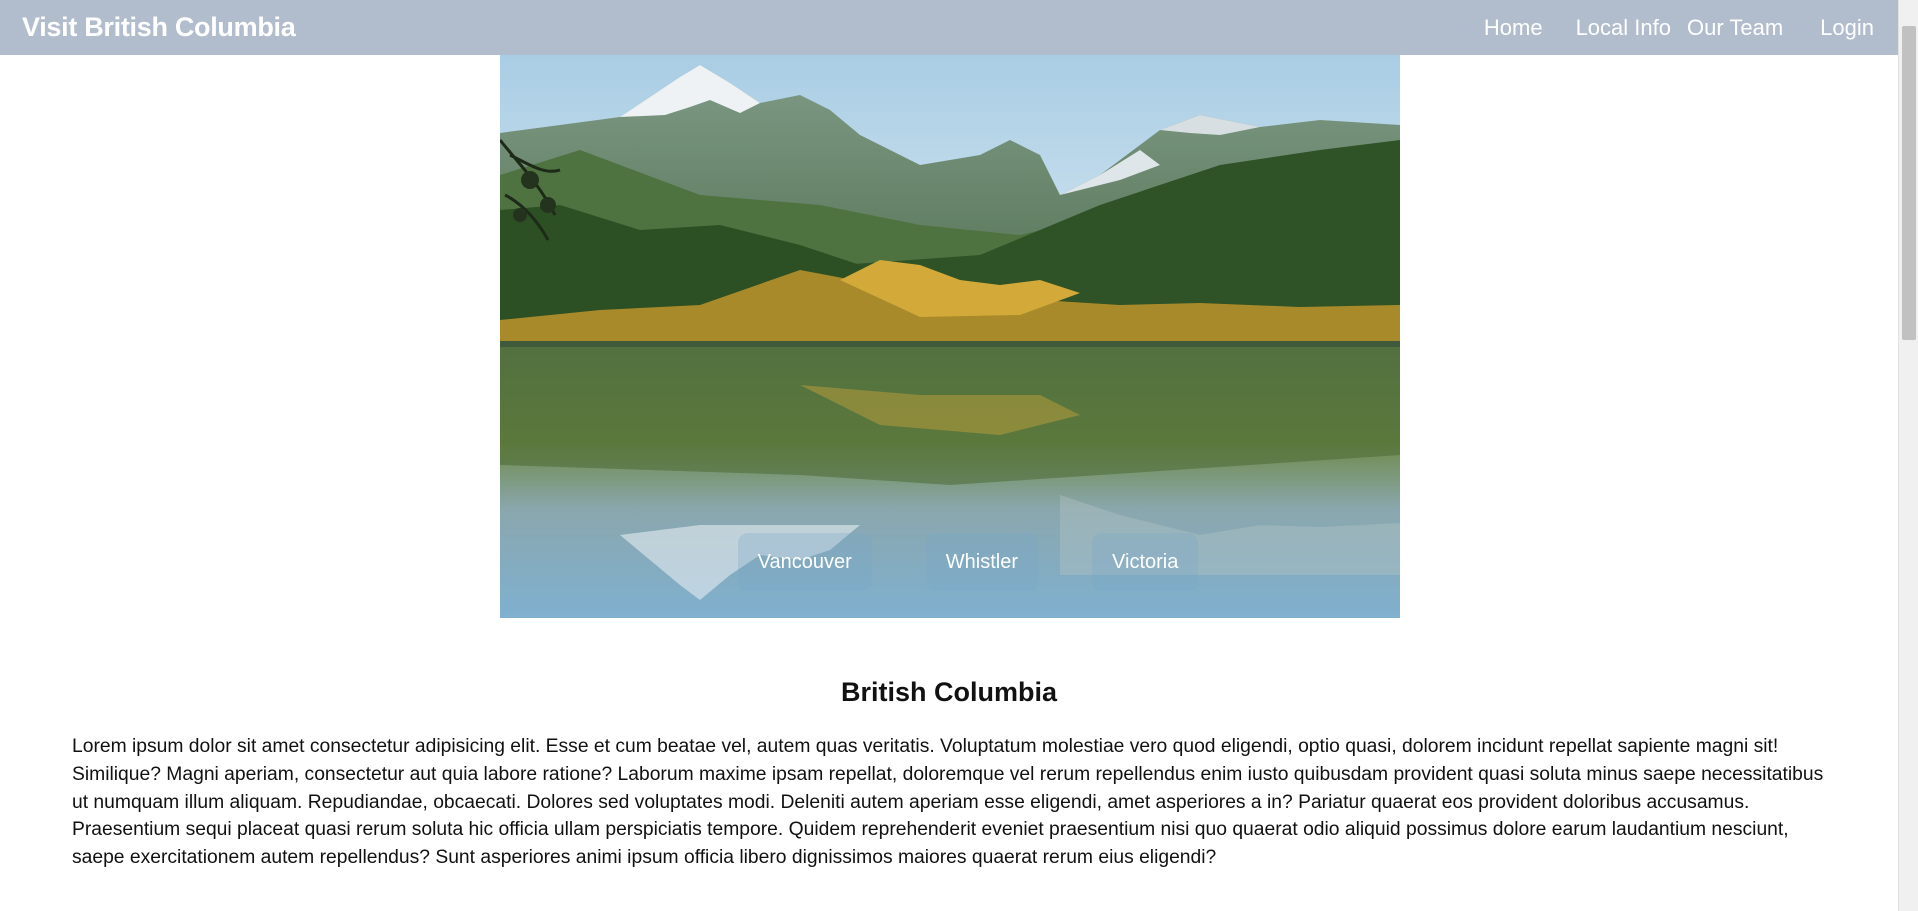 The image size is (1918, 911). What do you see at coordinates (1679, 28) in the screenshot?
I see `nav-links: Home Local Info Our Team Login` at bounding box center [1679, 28].